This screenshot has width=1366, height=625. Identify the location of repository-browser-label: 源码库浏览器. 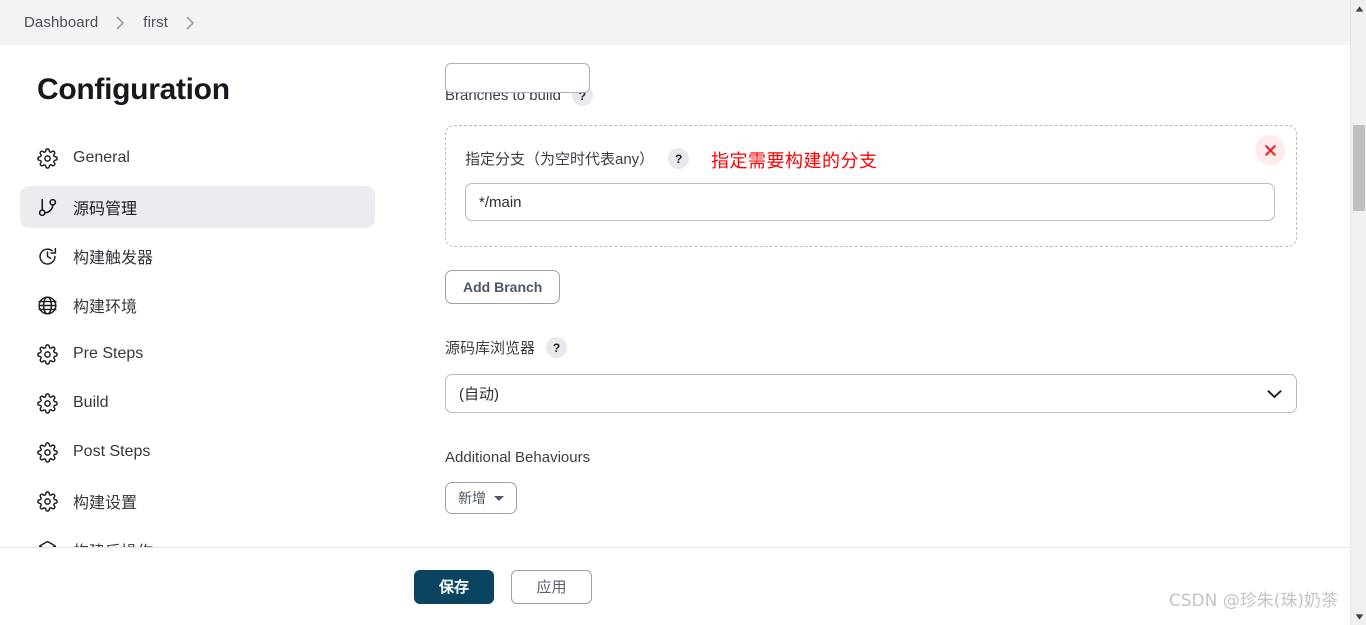
(490, 348).